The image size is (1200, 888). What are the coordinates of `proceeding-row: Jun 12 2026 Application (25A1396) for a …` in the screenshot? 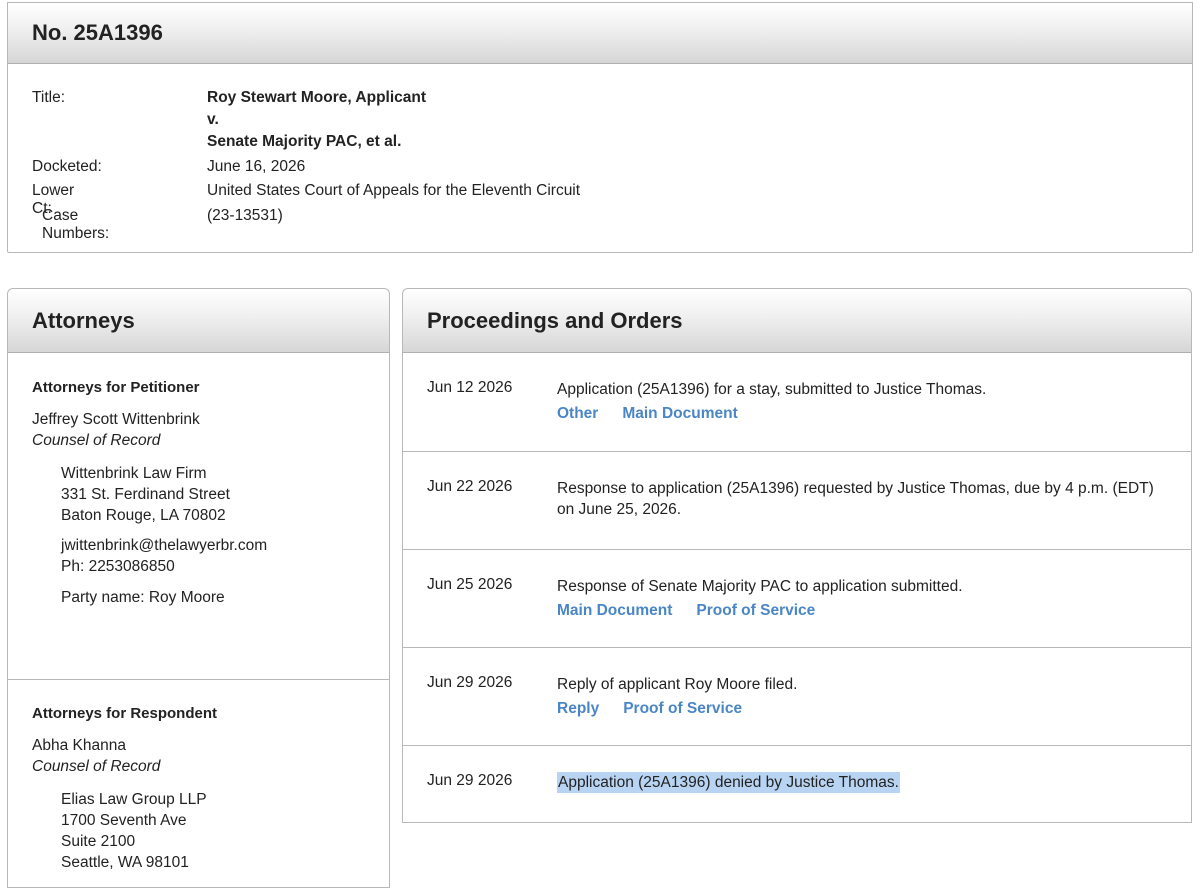 It's located at (797, 402).